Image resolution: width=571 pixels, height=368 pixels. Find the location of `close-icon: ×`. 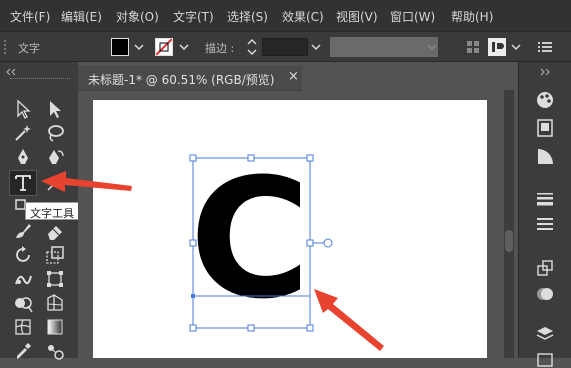

close-icon: × is located at coordinates (293, 76).